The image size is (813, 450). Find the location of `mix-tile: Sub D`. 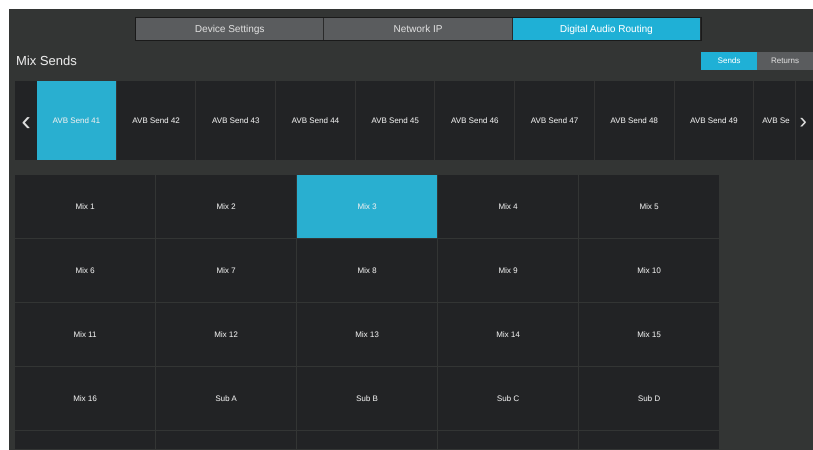

mix-tile: Sub D is located at coordinates (649, 398).